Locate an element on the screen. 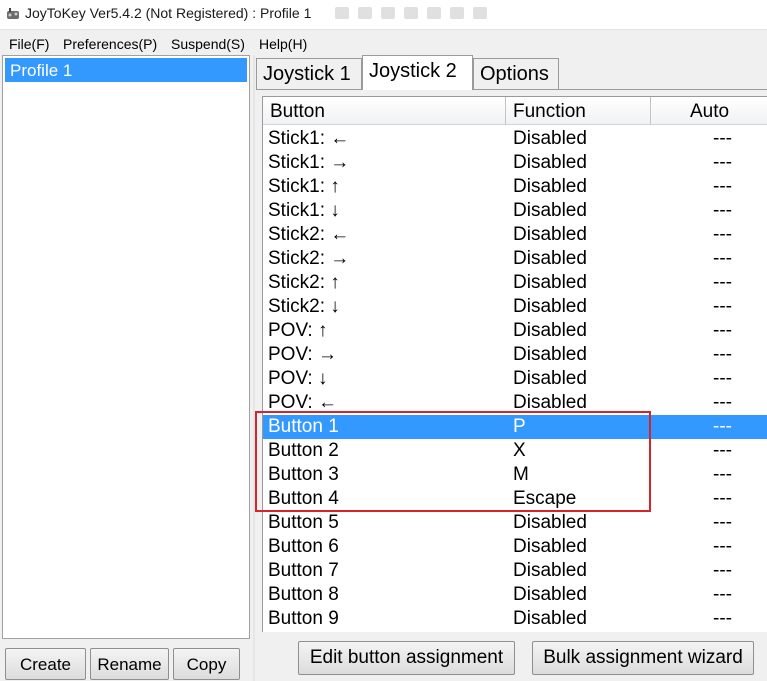 This screenshot has height=681, width=767. table-row: Stick2: ← Disabled --- is located at coordinates (515, 235).